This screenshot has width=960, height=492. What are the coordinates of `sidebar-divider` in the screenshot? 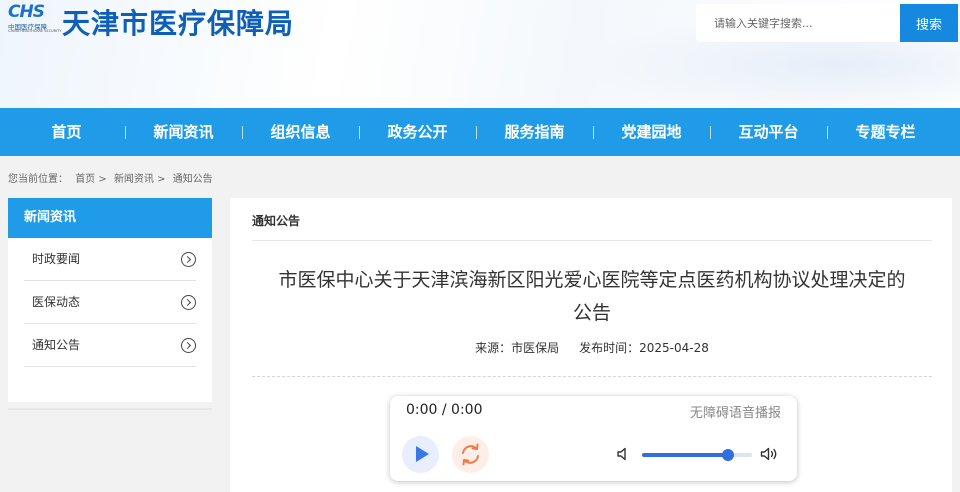 It's located at (110, 409).